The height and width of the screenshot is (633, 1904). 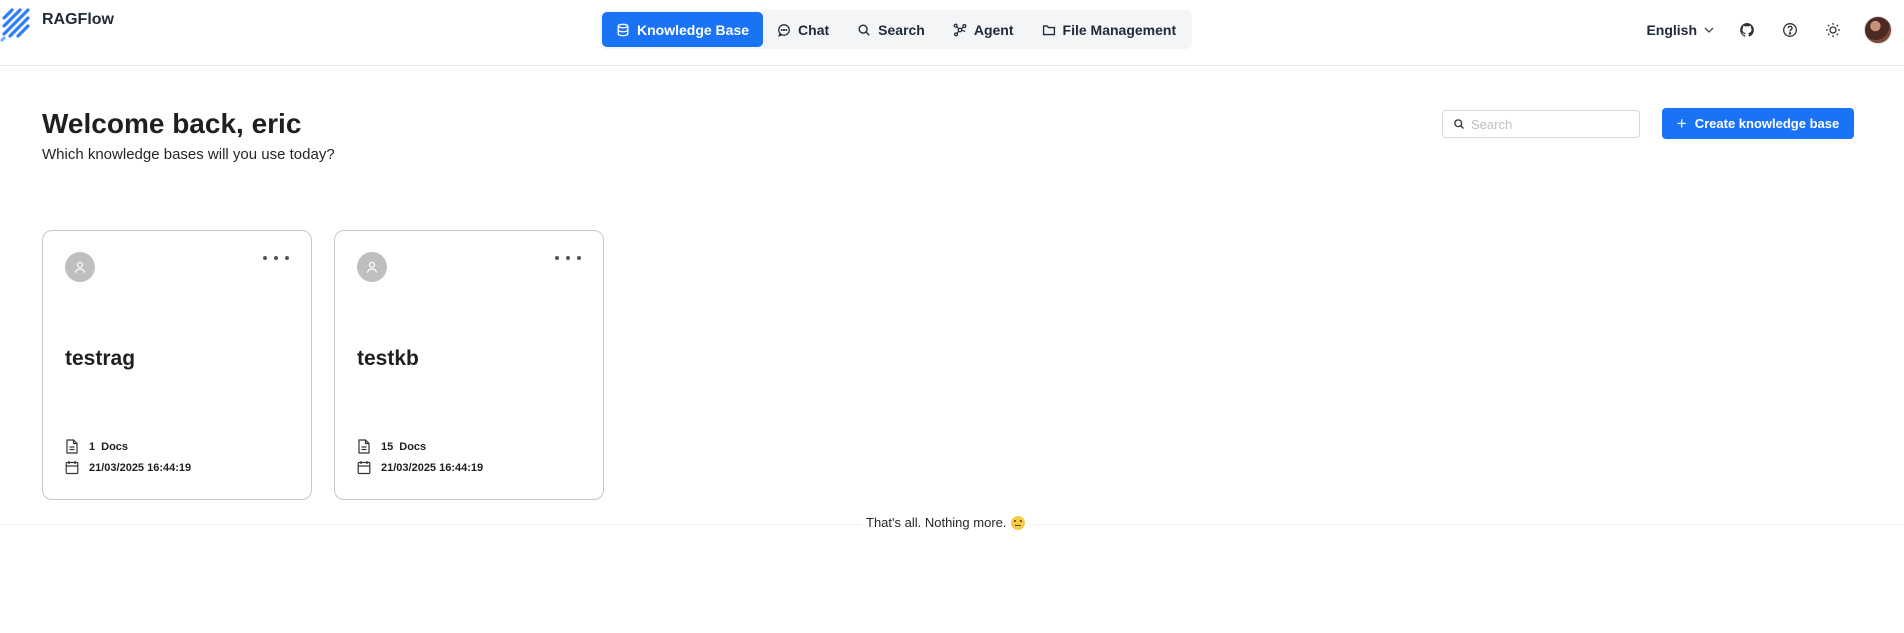 I want to click on nav-search: Search, so click(x=891, y=29).